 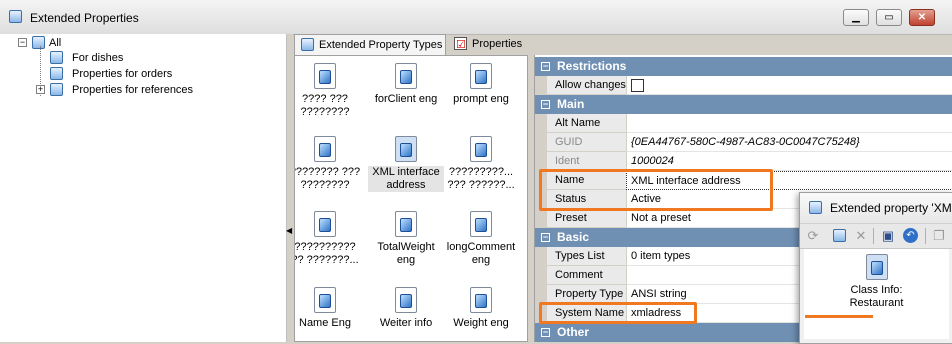 I want to click on copy-icon: ❐, so click(x=939, y=236).